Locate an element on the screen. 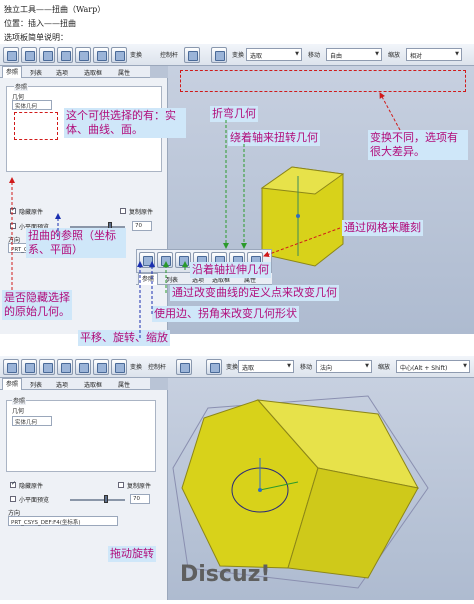 The width and height of the screenshot is (474, 604). sculpt-icon is located at coordinates (119, 367).